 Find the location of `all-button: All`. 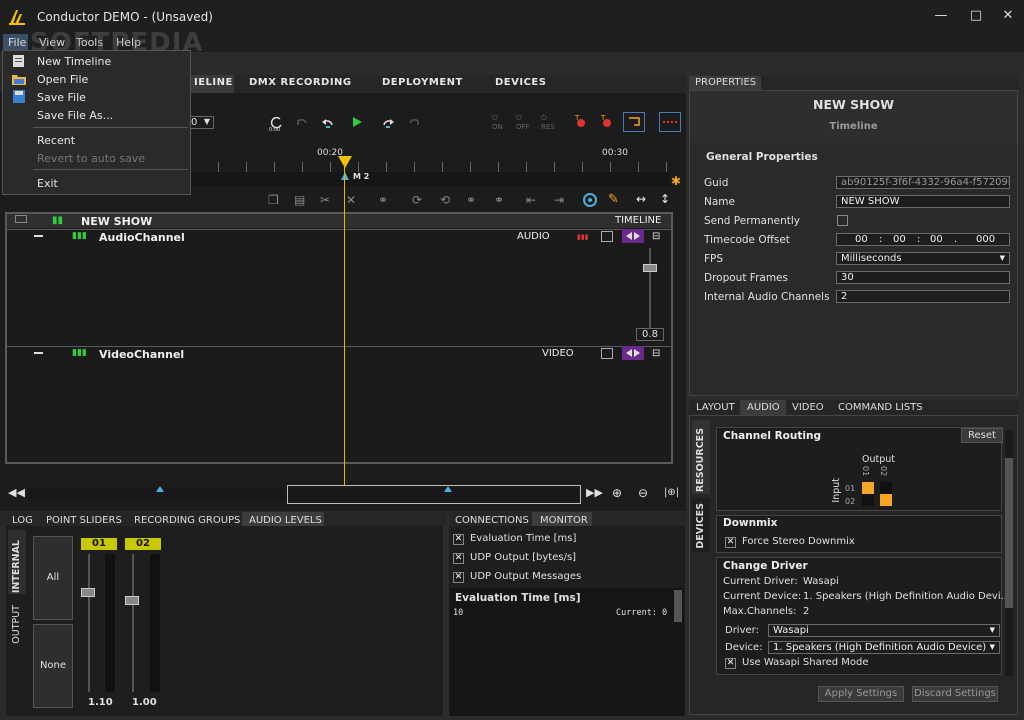

all-button: All is located at coordinates (53, 578).